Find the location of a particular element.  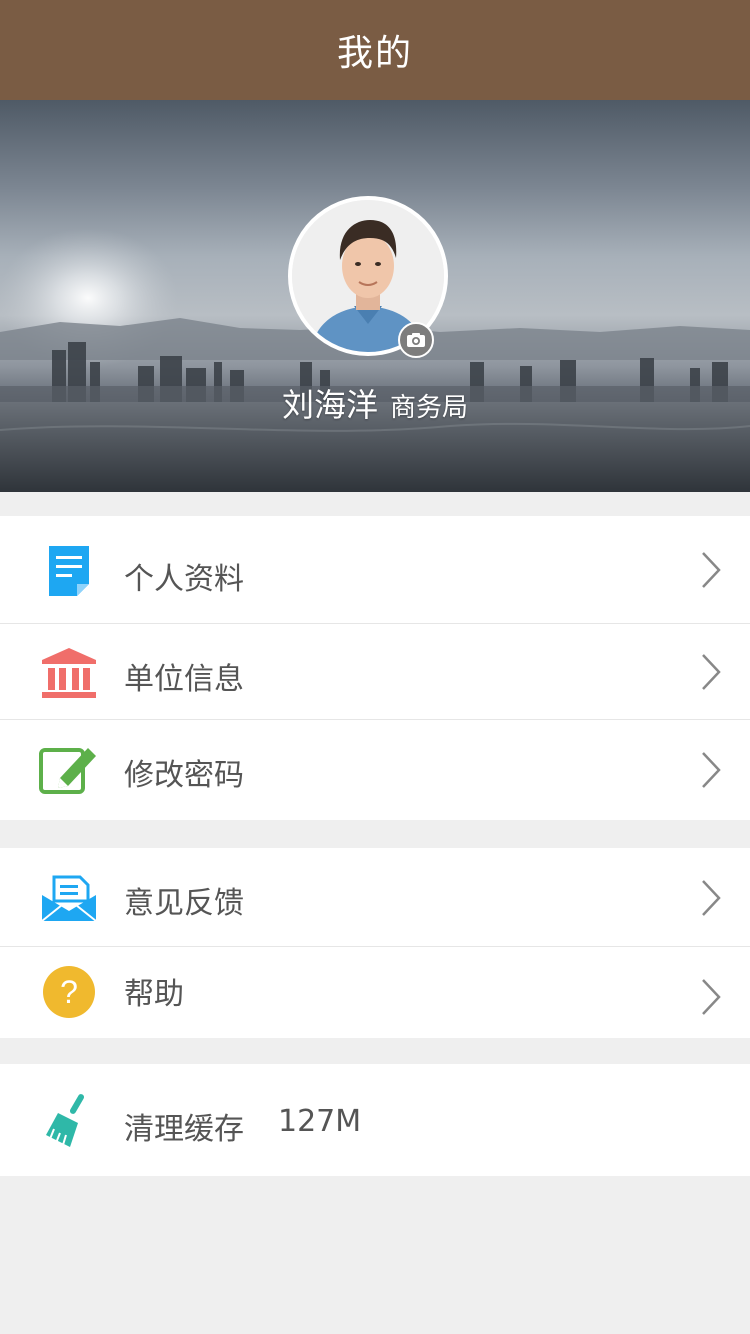

menu-label-help: 帮助 is located at coordinates (154, 994).